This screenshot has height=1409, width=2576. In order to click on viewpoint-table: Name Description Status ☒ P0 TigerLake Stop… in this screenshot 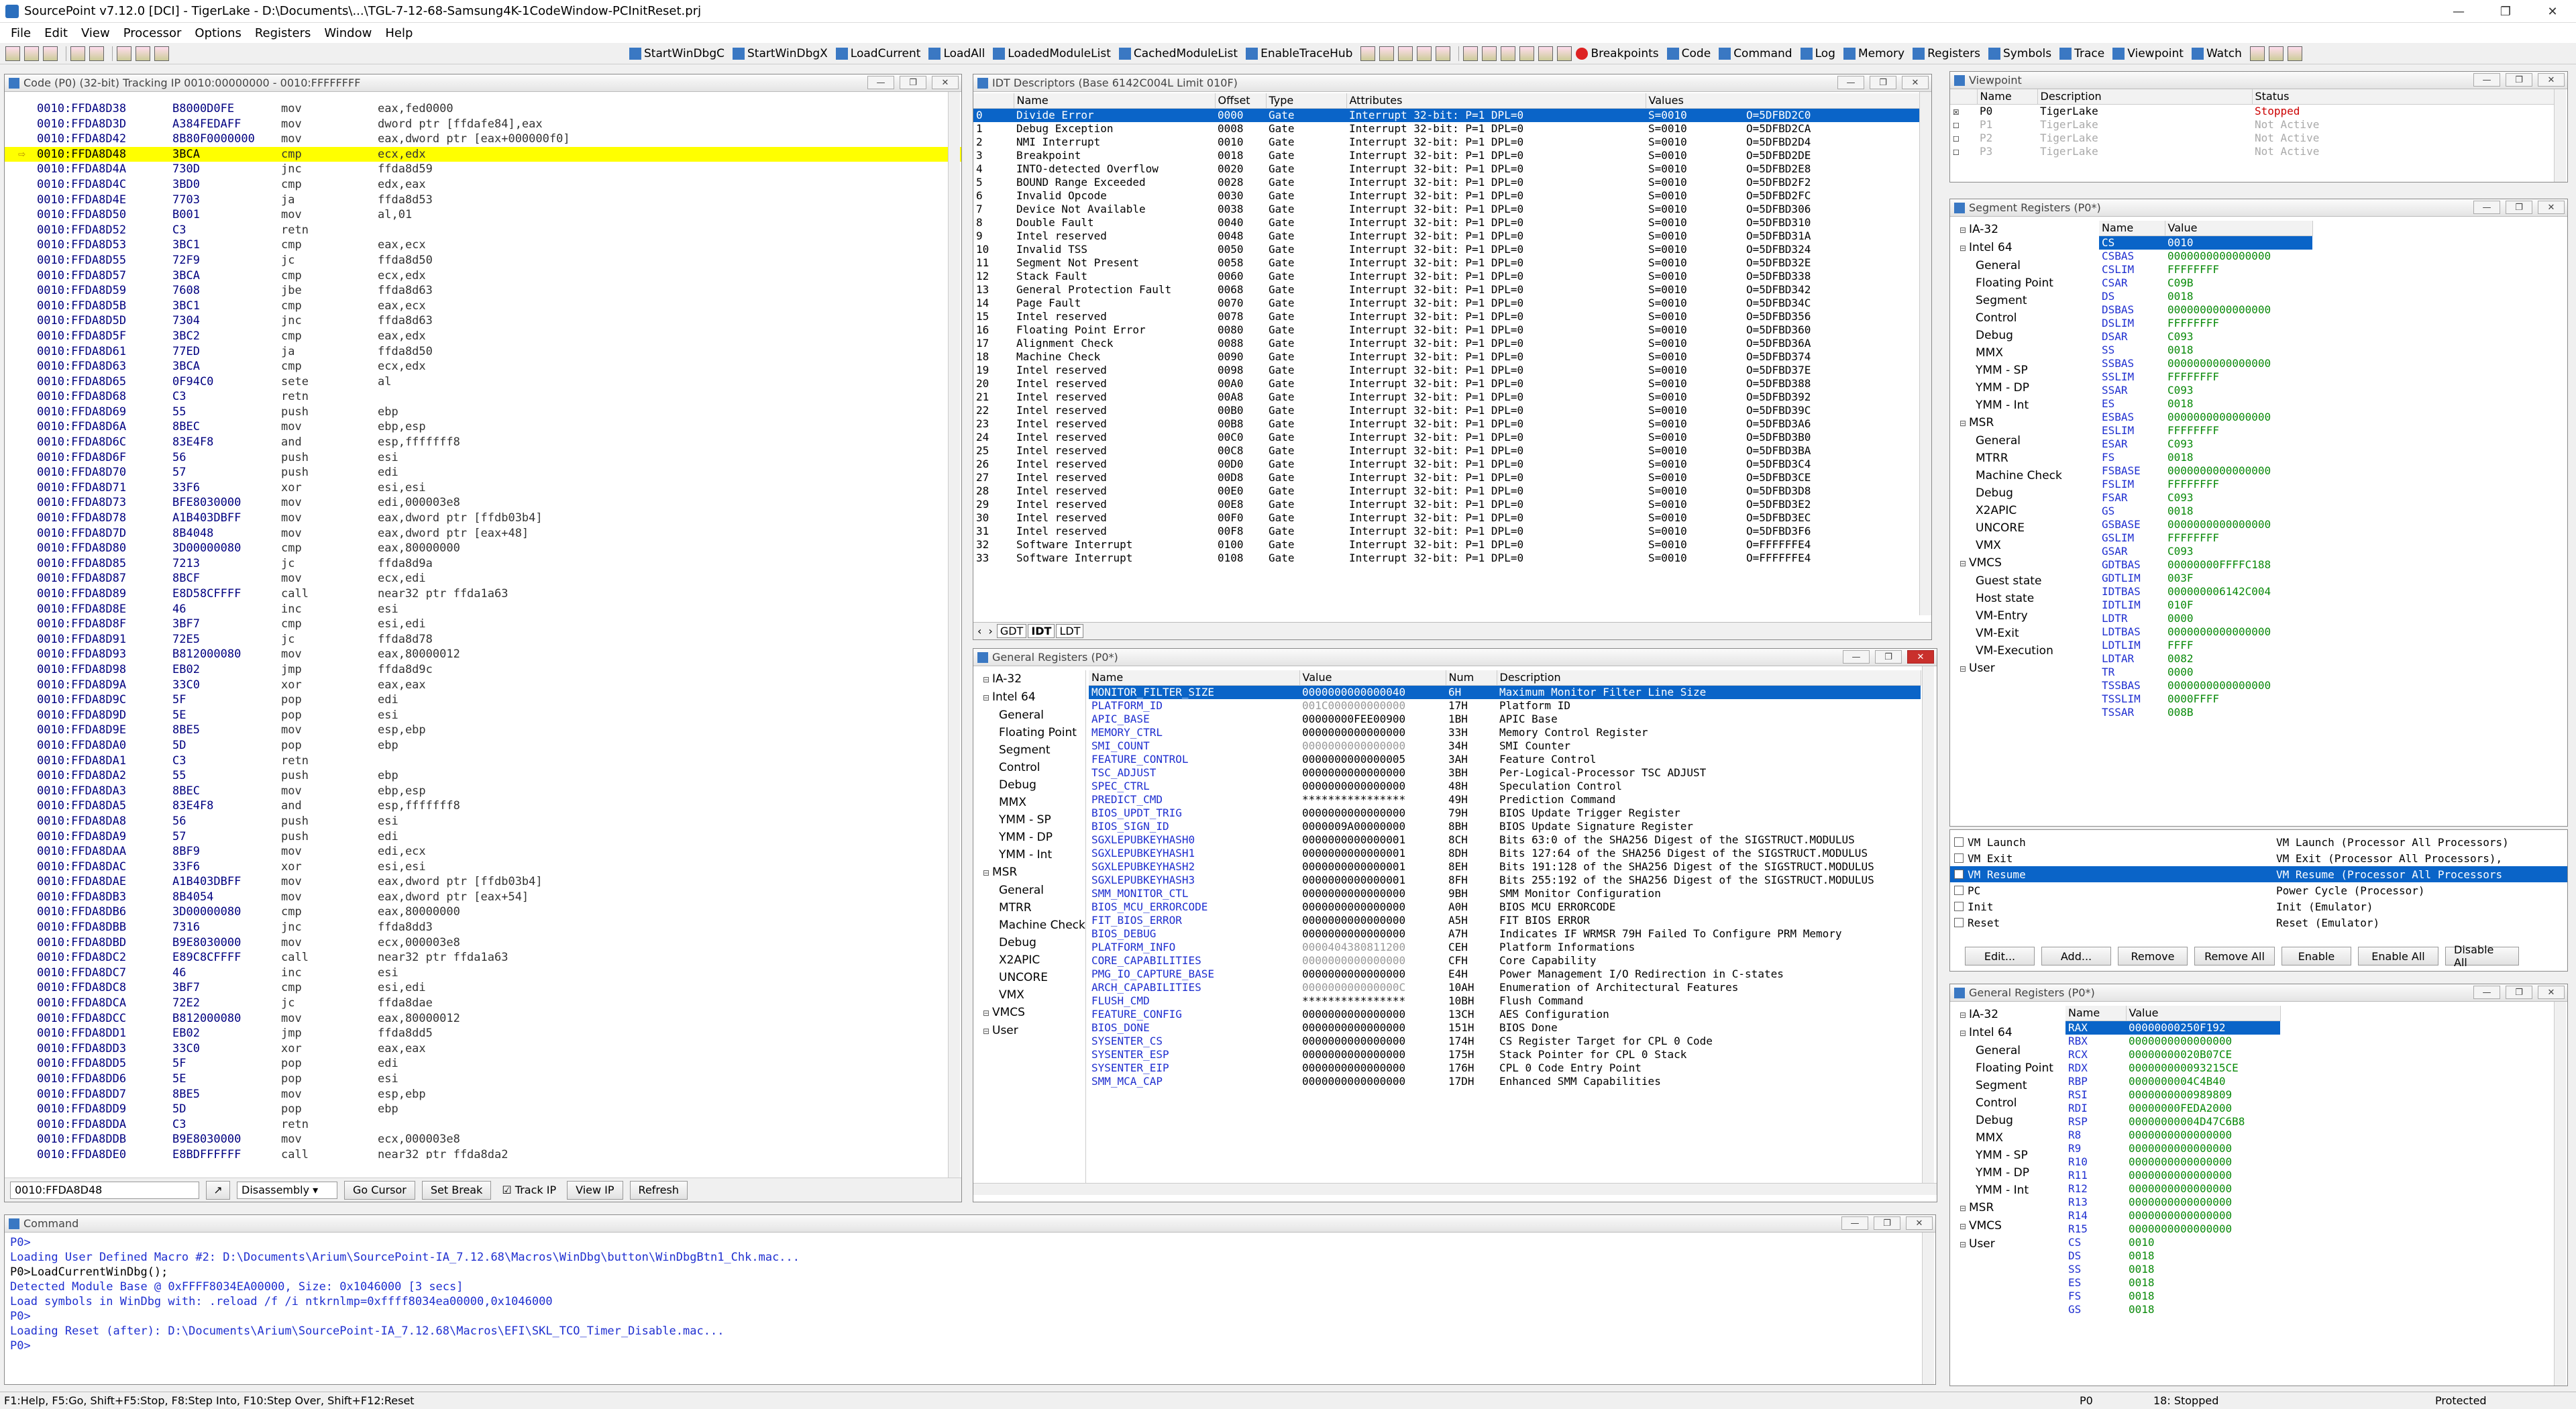, I will do `click(2252, 123)`.